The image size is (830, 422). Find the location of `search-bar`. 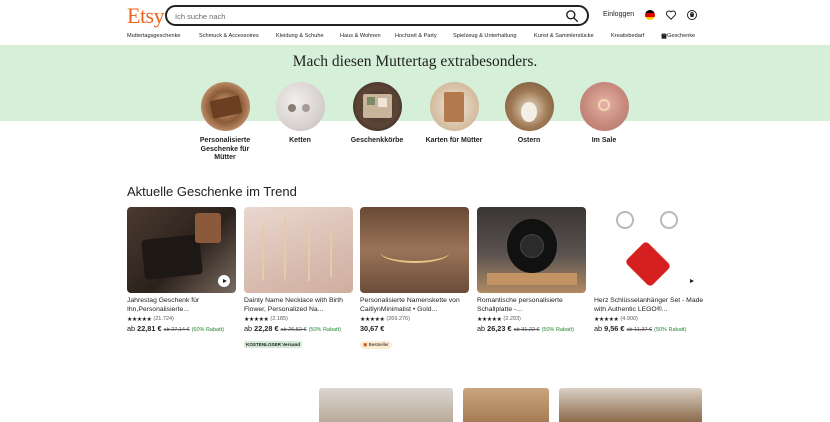

search-bar is located at coordinates (377, 15).